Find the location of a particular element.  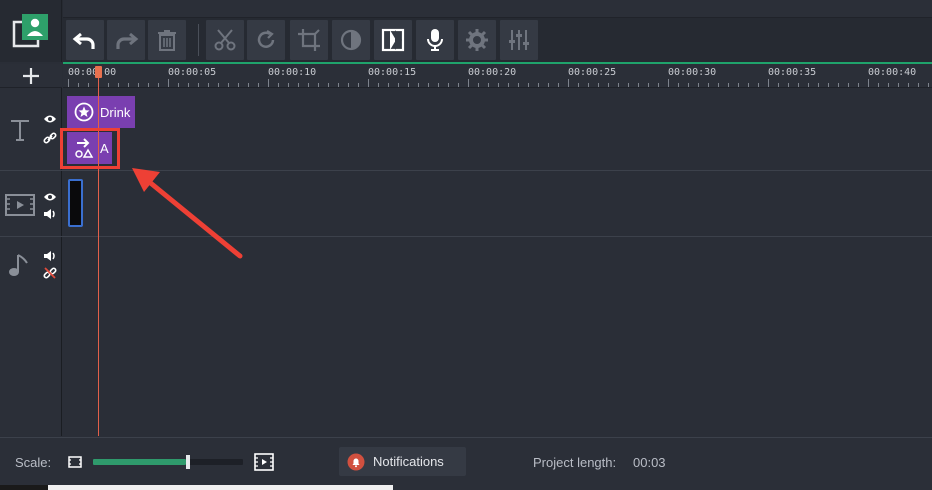

cut-button is located at coordinates (225, 40).